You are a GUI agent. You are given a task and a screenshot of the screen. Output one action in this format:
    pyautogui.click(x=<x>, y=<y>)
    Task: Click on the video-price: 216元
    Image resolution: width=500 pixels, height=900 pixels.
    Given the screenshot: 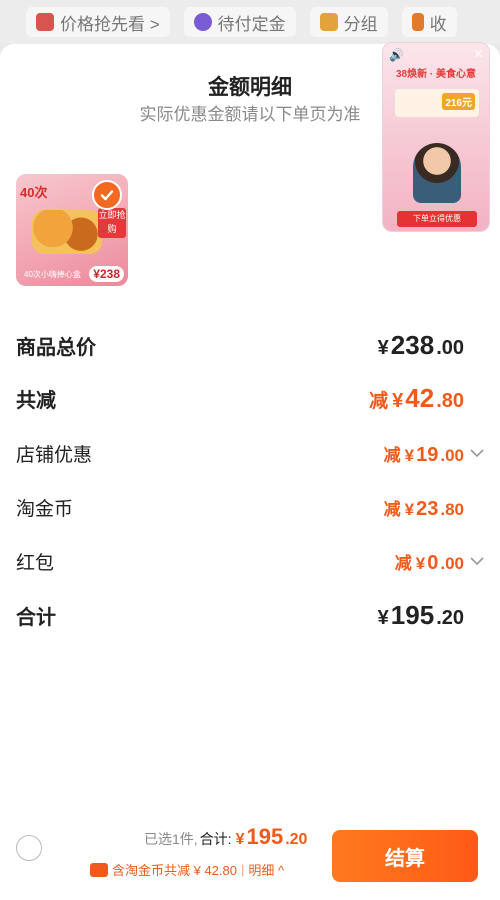 What is the action you would take?
    pyautogui.click(x=458, y=101)
    